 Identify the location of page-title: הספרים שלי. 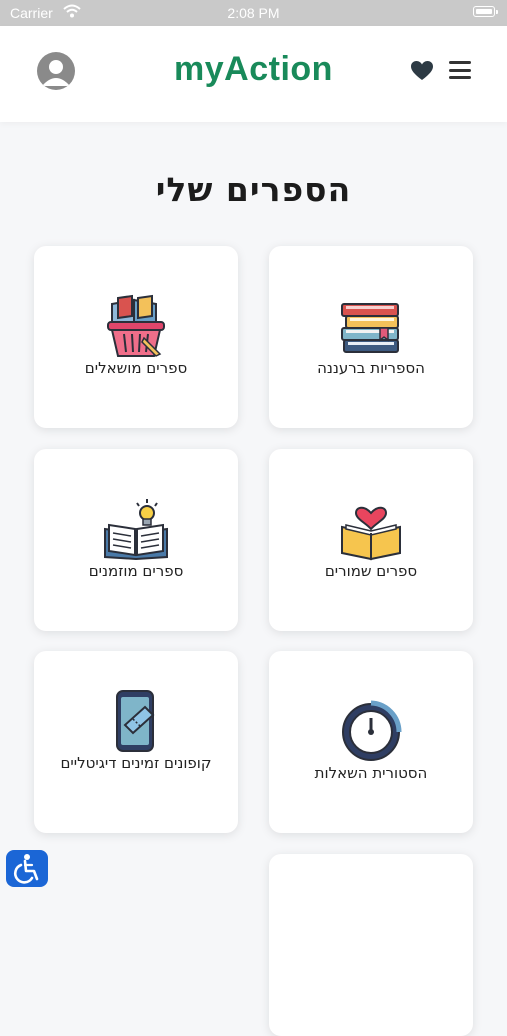
(253, 189).